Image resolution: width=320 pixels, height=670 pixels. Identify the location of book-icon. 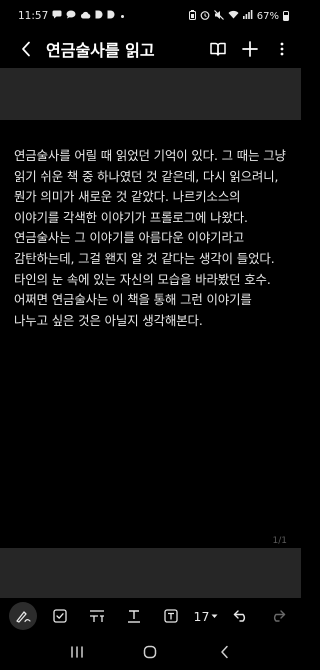
(218, 49).